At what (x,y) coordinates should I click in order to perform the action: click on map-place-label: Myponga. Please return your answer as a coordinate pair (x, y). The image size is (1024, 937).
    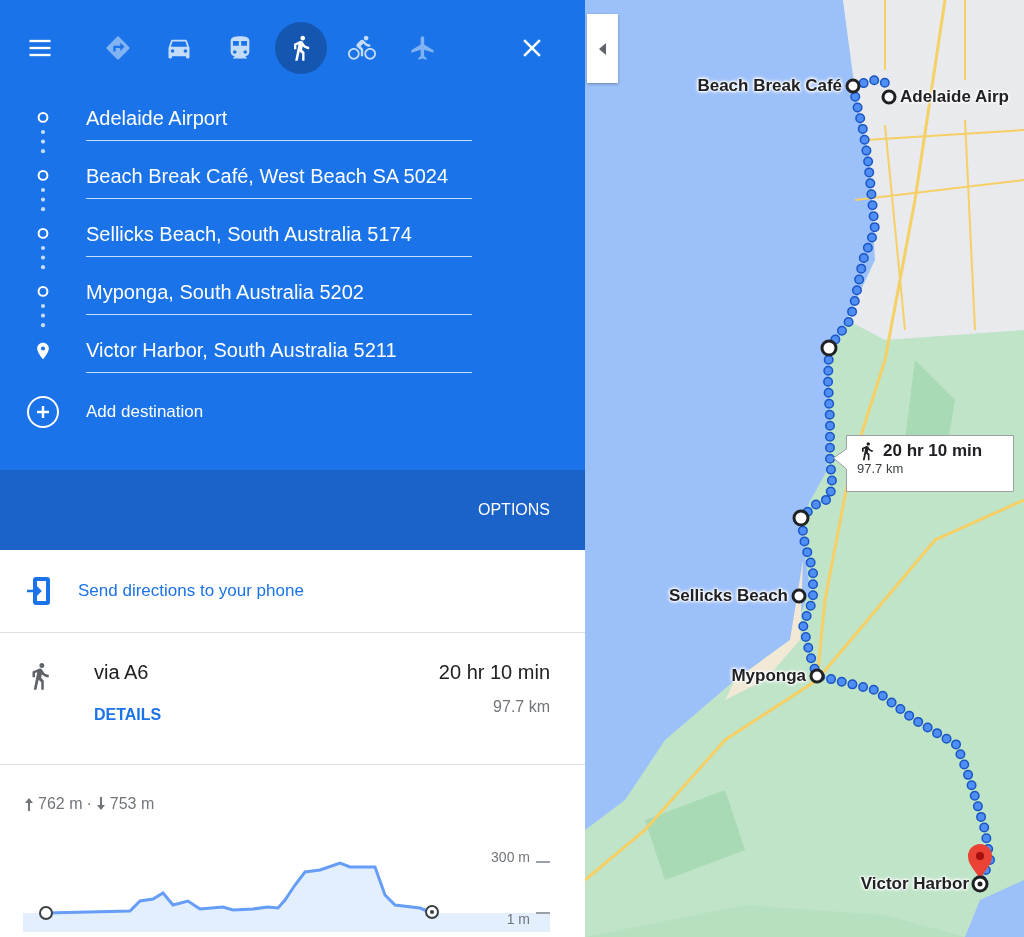
    Looking at the image, I should click on (768, 676).